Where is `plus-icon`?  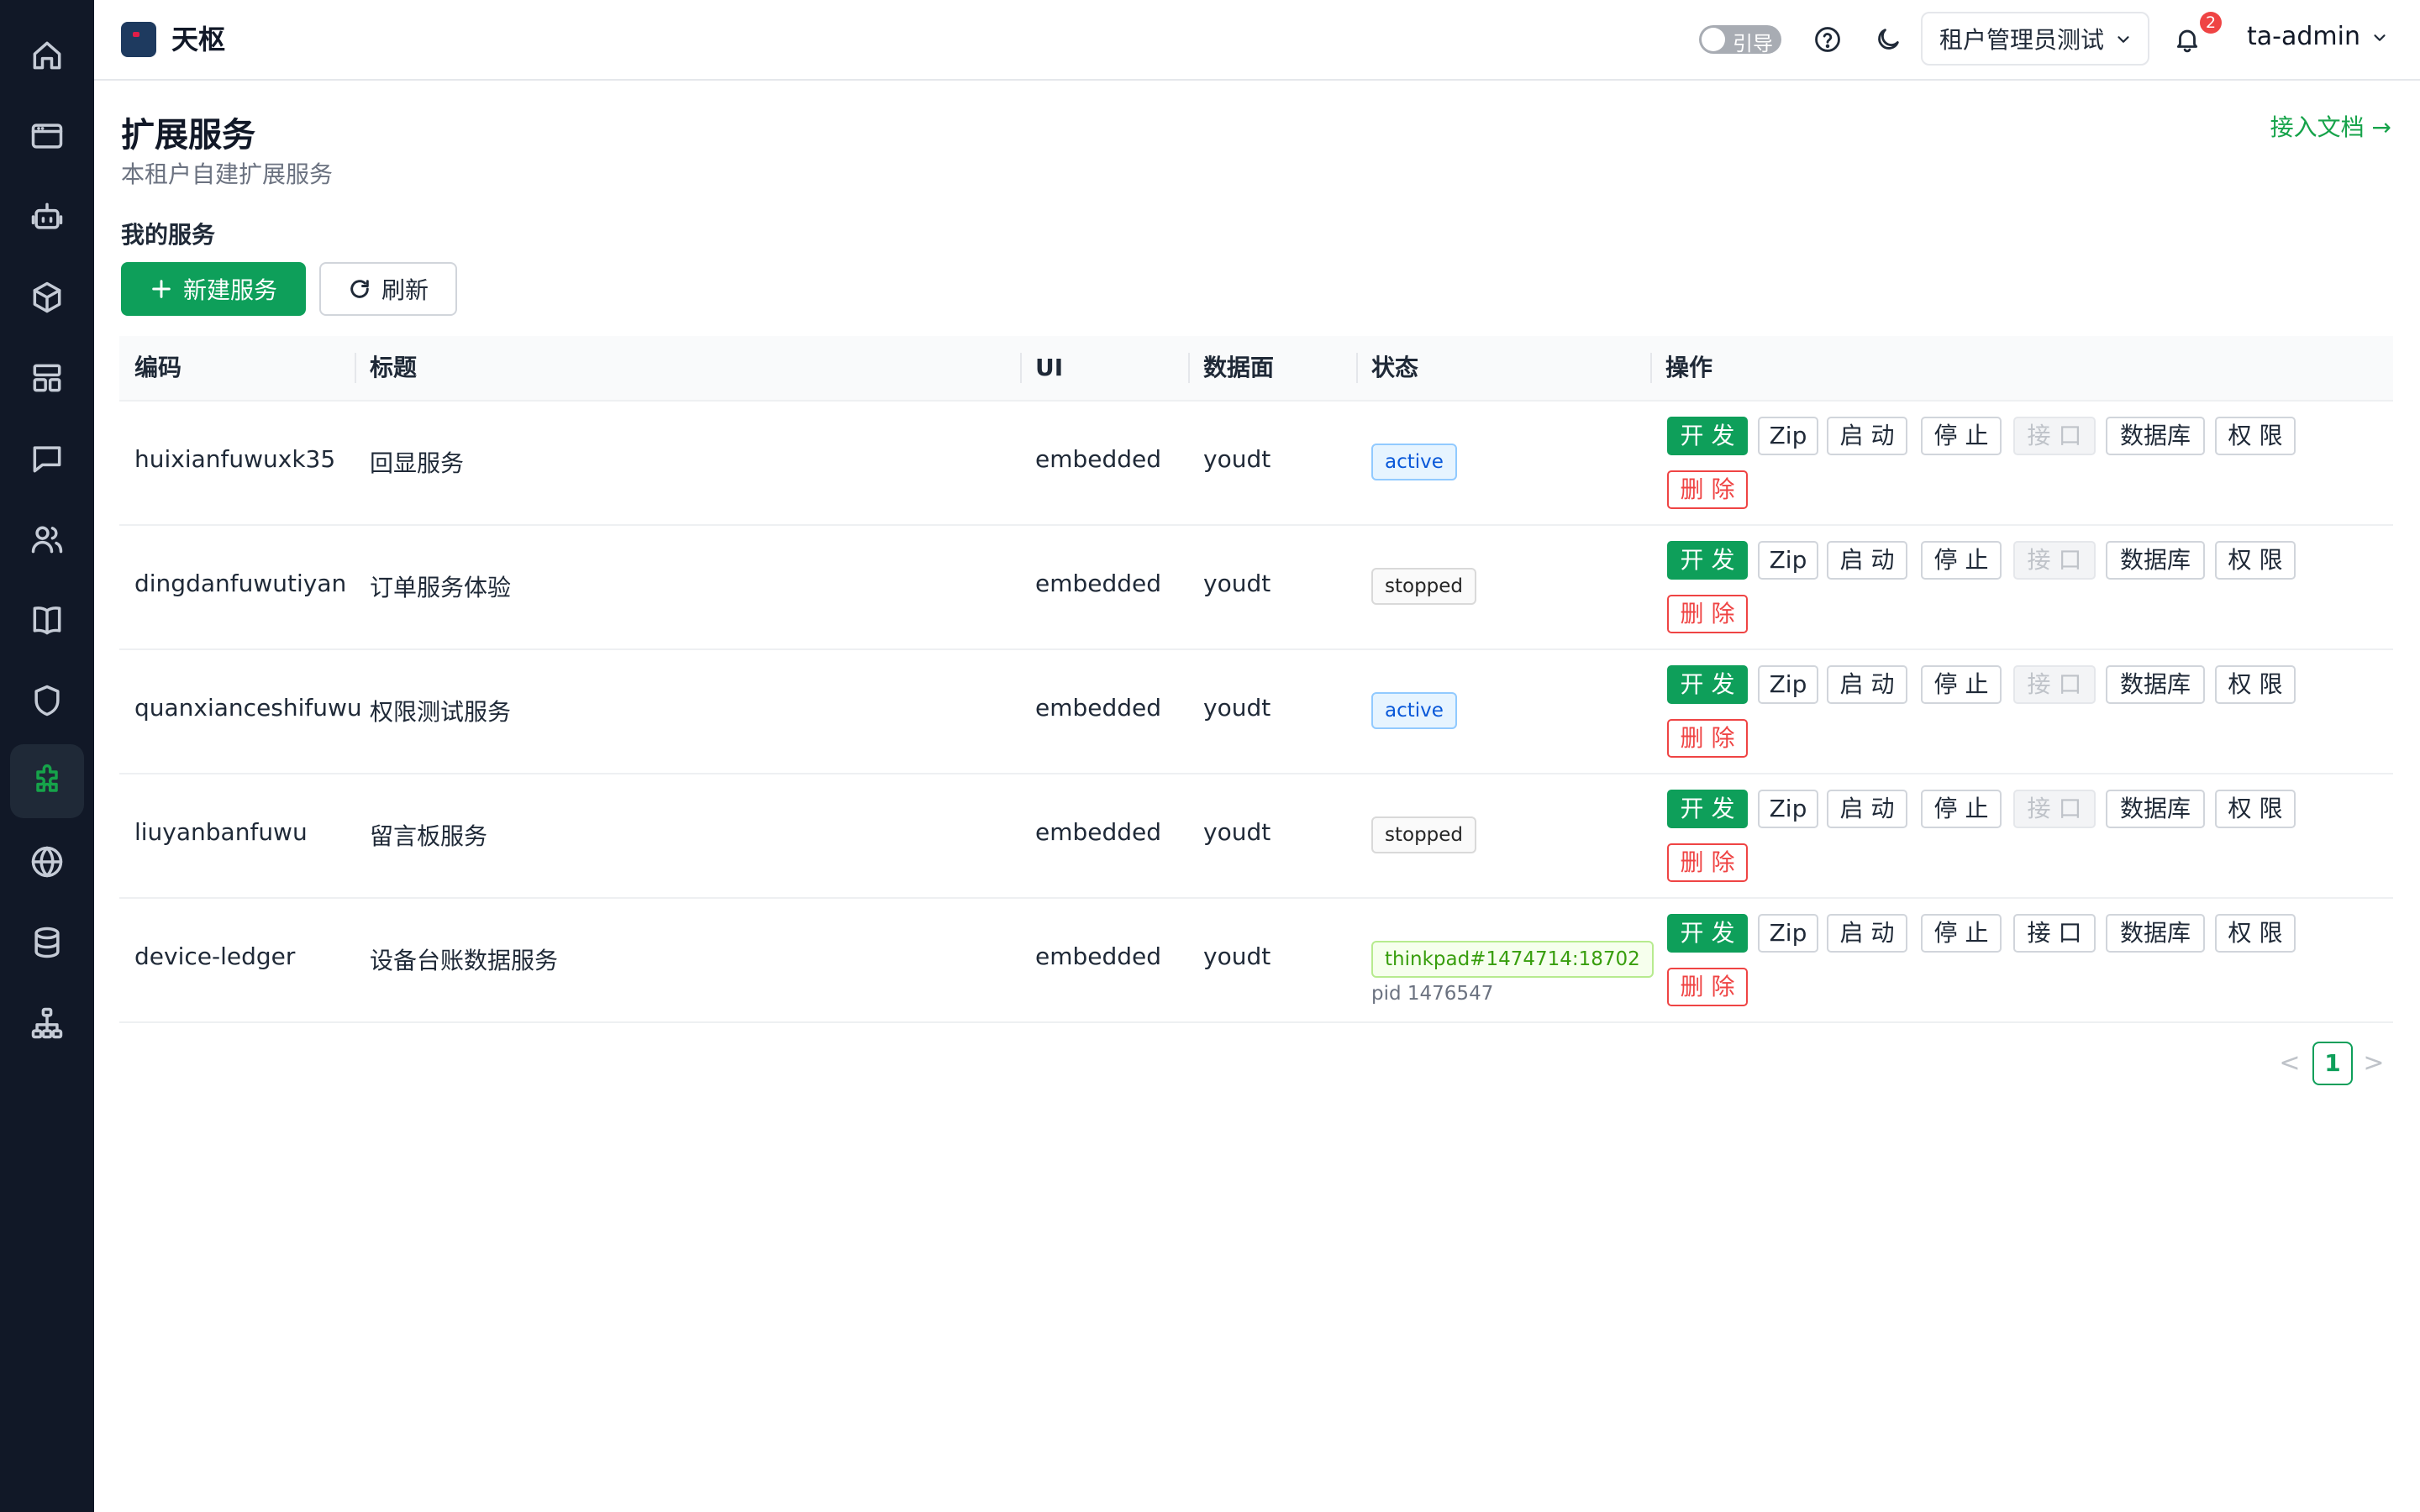 plus-icon is located at coordinates (161, 289).